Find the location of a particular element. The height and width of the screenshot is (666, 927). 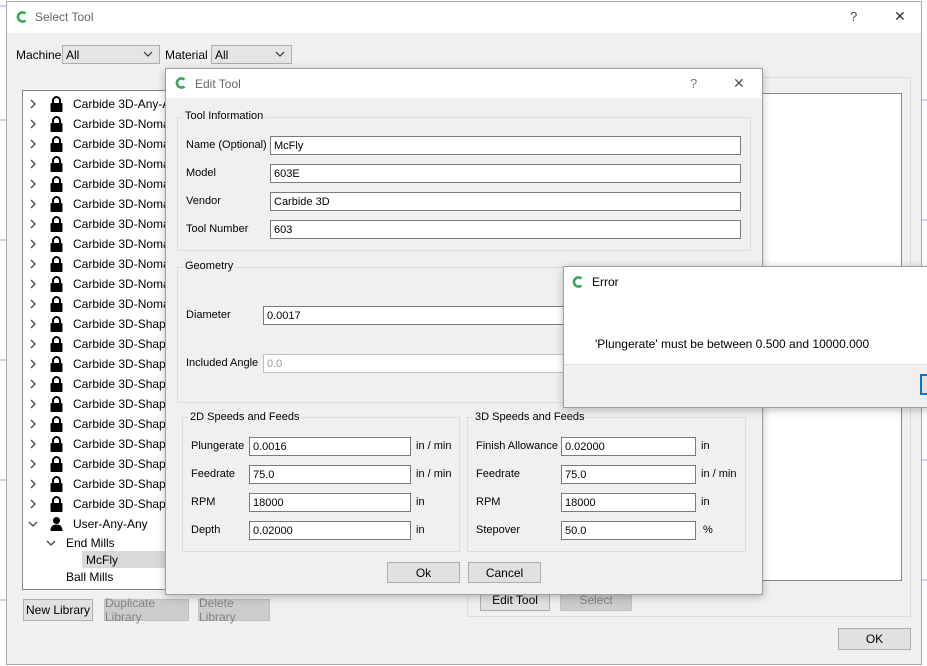

select-tool-ok-button: OK is located at coordinates (874, 639).